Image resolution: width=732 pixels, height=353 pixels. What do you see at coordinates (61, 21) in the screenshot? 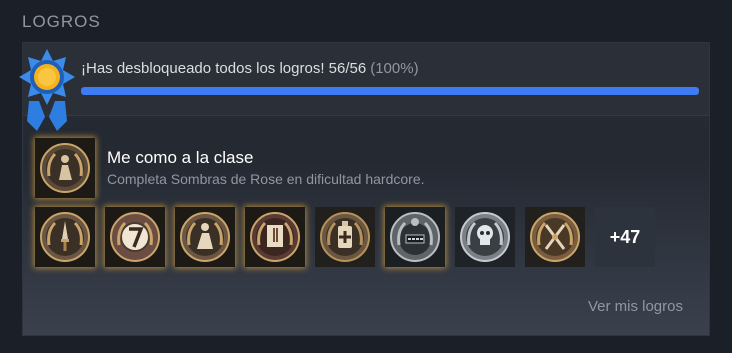
I see `section-title: LOGROS` at bounding box center [61, 21].